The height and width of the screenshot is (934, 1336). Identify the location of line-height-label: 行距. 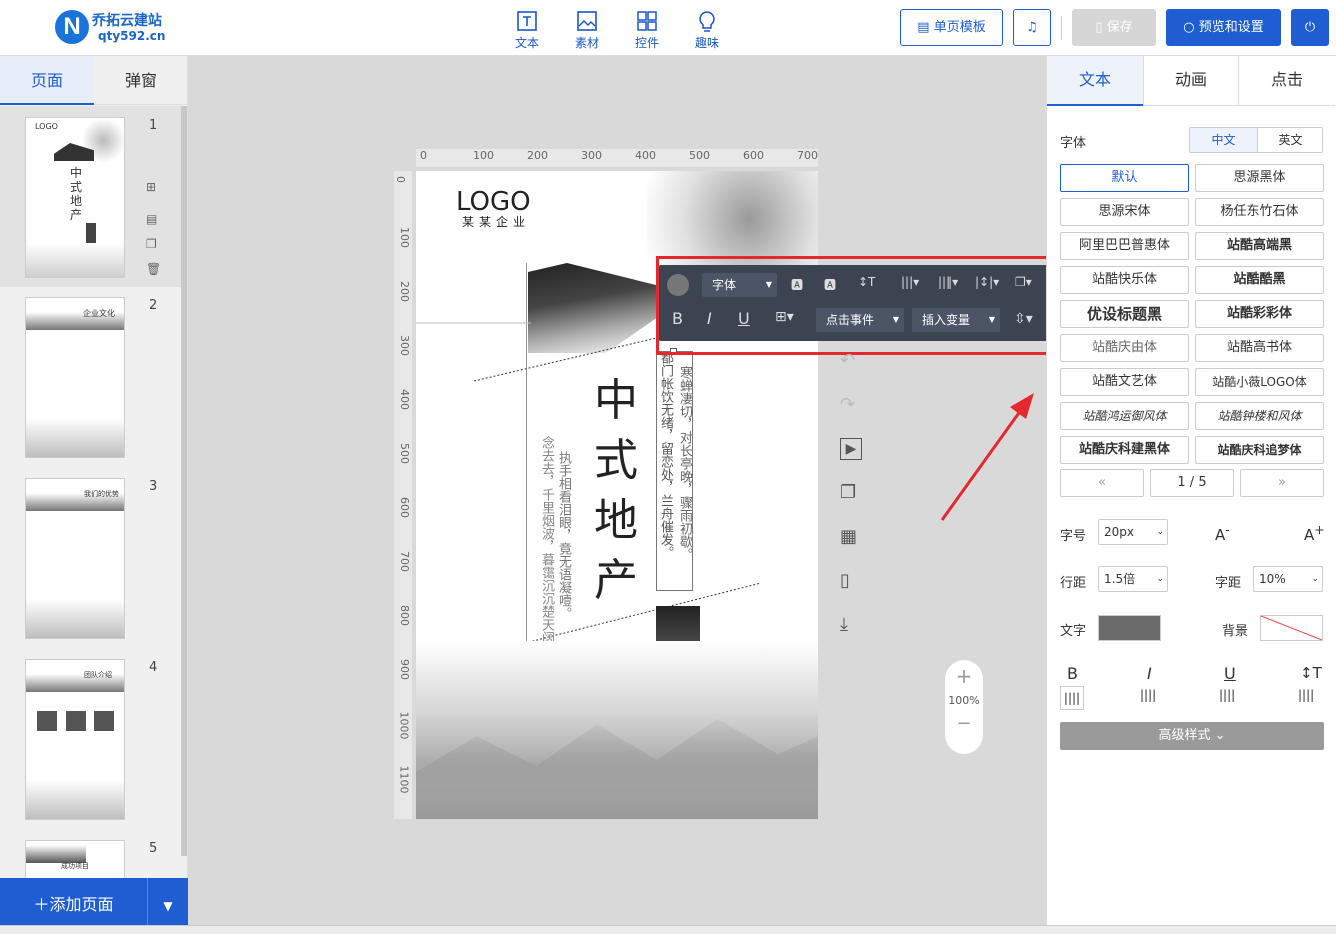
(1073, 583).